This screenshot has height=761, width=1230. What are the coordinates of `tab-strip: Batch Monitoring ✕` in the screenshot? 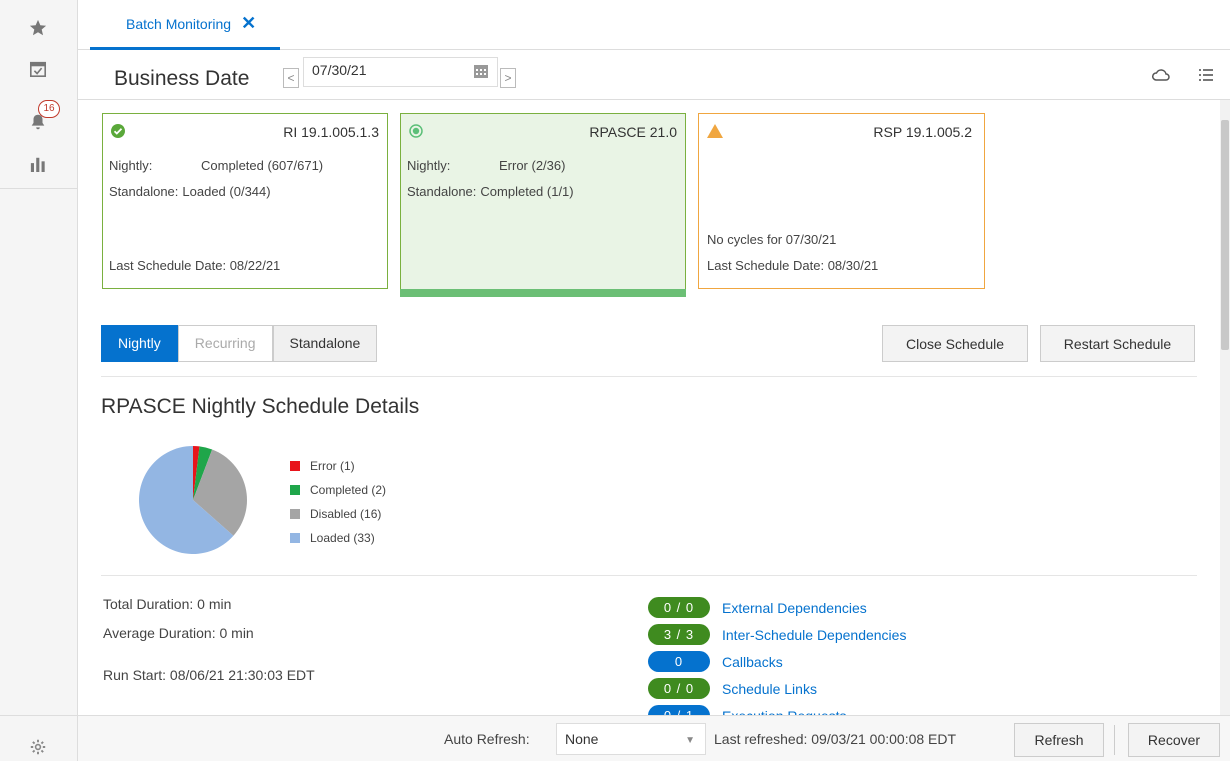 It's located at (654, 25).